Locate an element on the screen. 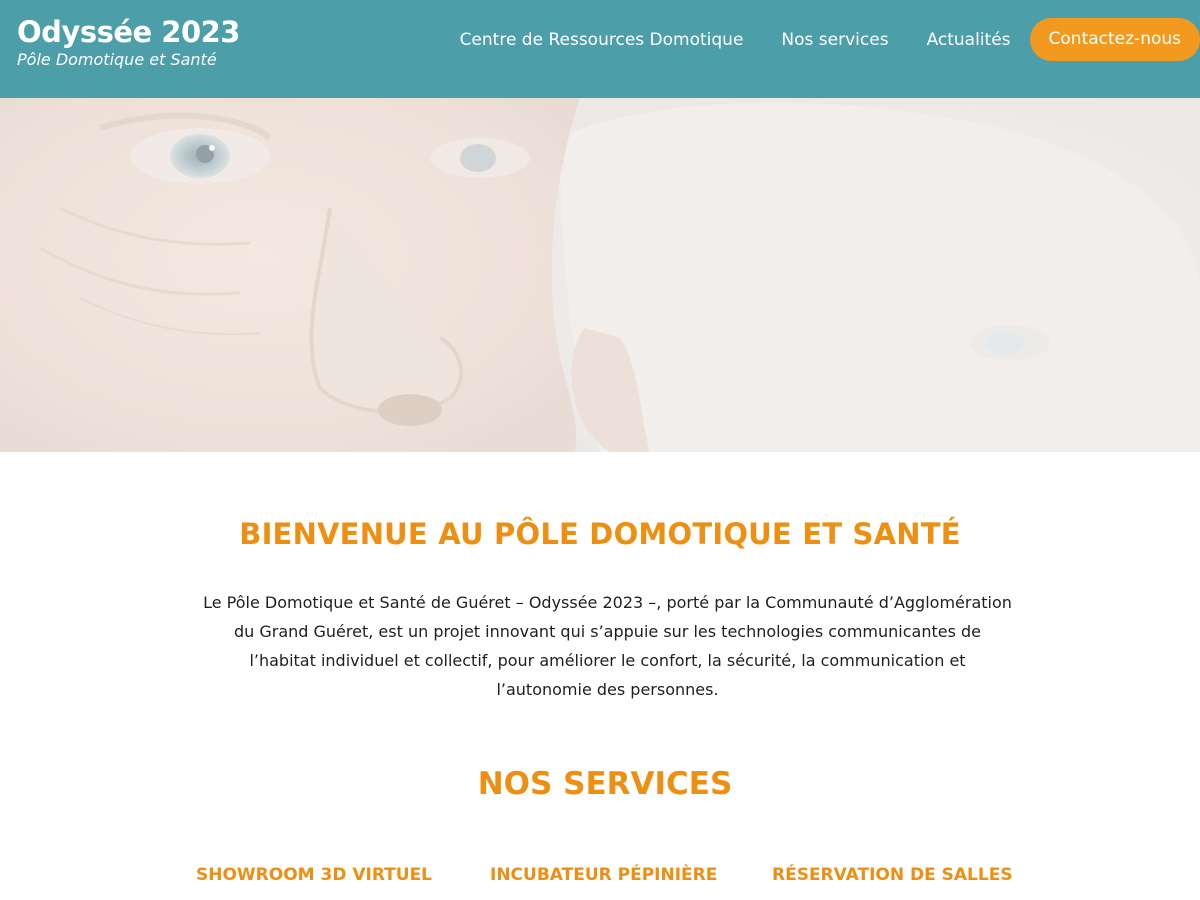 The width and height of the screenshot is (1200, 900). nav-item-nos-services: Nos services is located at coordinates (834, 40).